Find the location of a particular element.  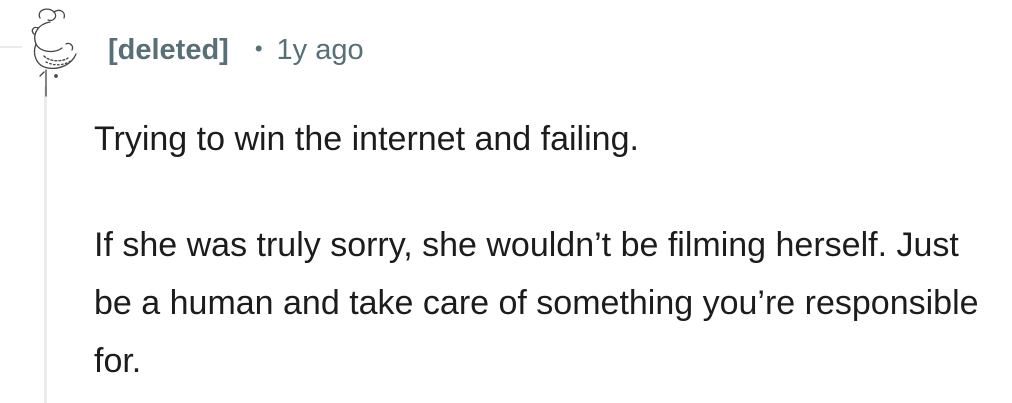

deleted-user-snoo-icon is located at coordinates (48, 52).